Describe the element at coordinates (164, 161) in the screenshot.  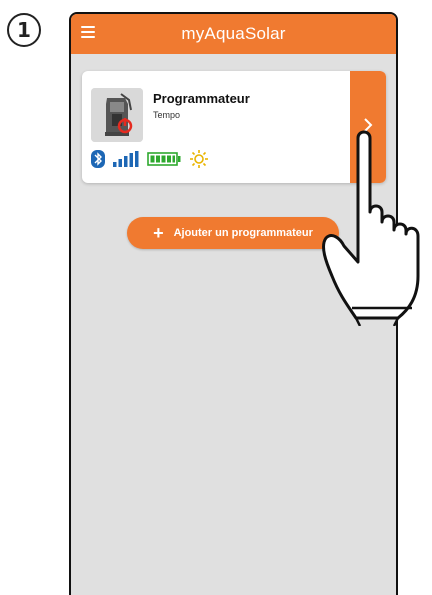
I see `battery-full-icon` at that location.